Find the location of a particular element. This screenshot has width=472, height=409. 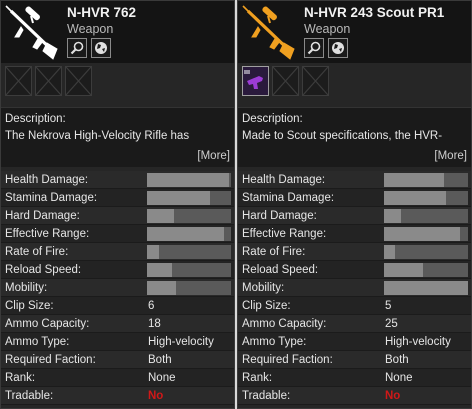

magnifier-icon is located at coordinates (314, 48).